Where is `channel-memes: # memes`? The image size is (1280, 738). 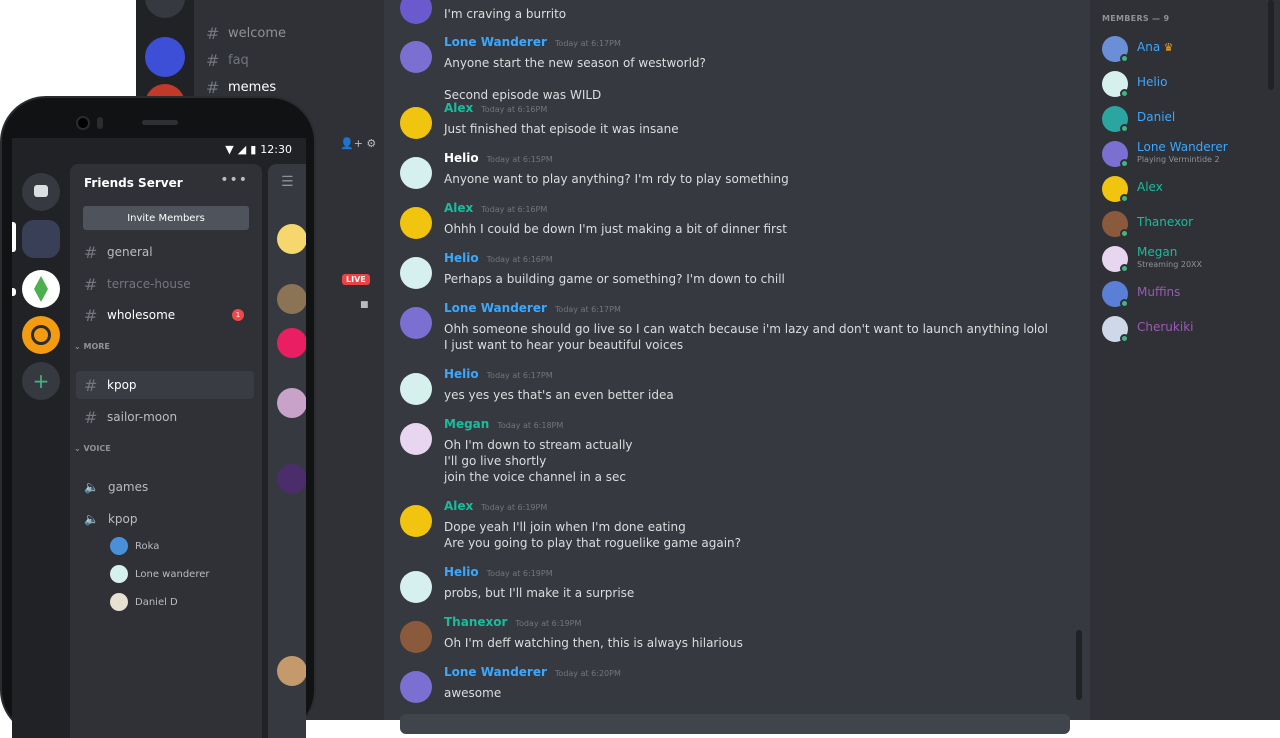
channel-memes: # memes is located at coordinates (241, 87).